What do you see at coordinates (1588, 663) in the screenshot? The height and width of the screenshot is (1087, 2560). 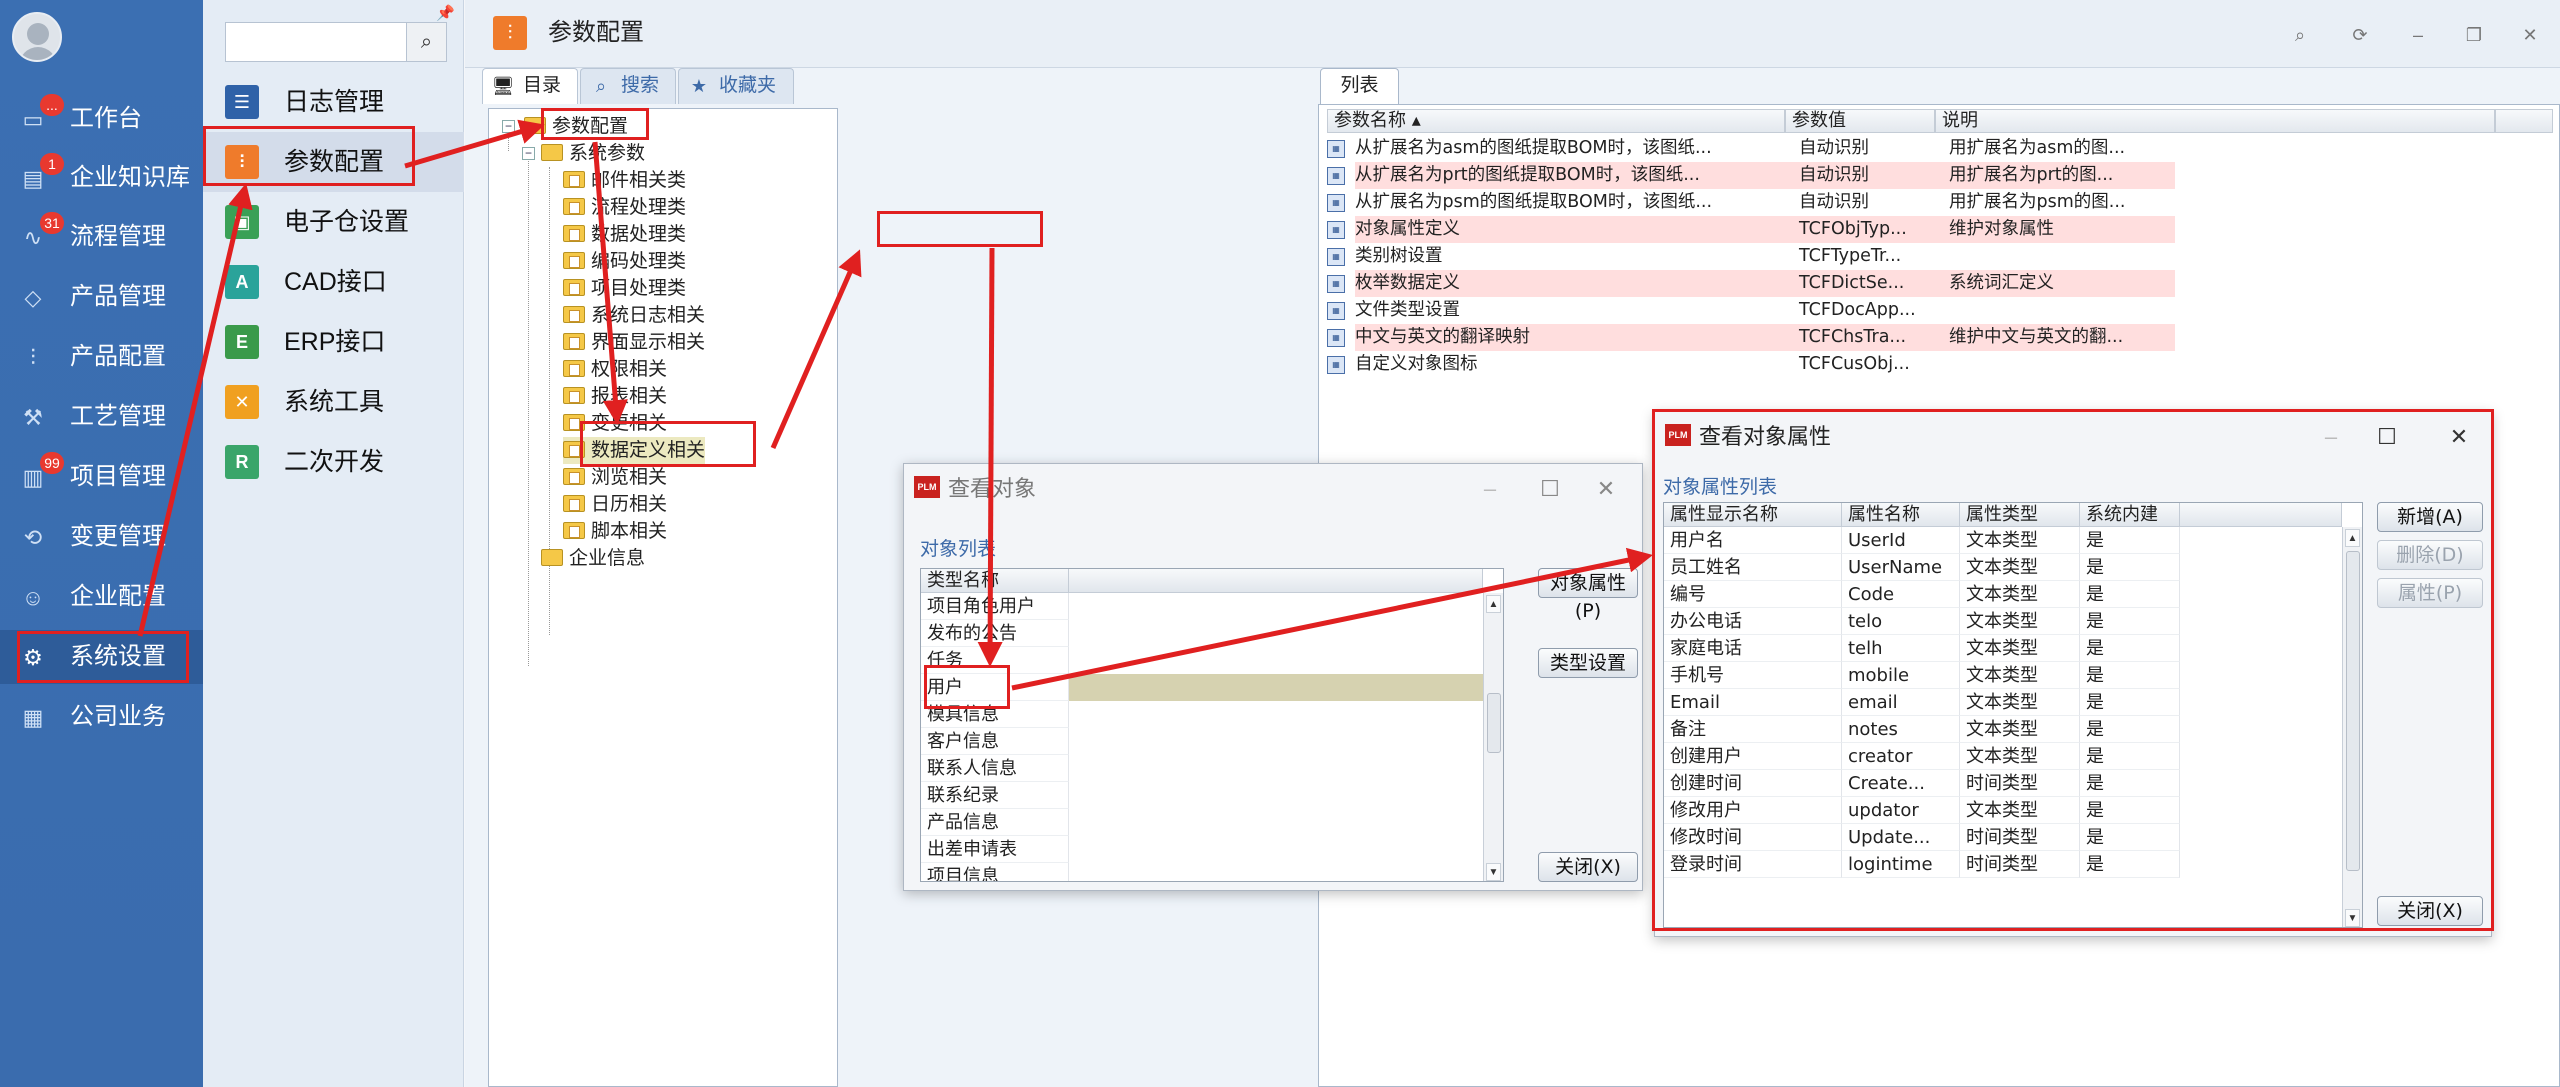 I see `type-settings-button: 类型设置` at bounding box center [1588, 663].